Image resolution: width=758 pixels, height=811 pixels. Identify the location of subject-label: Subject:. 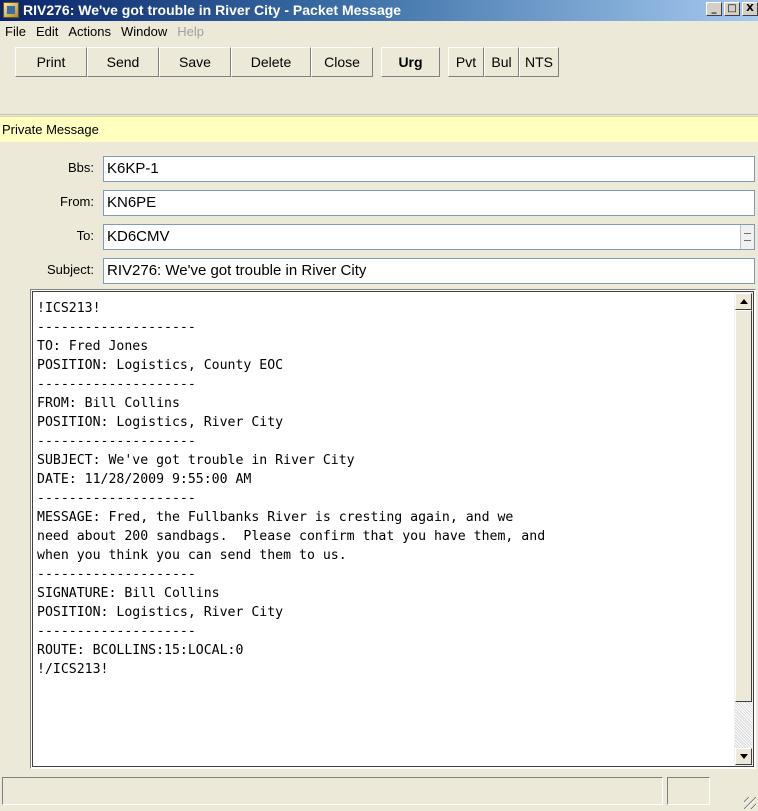
(70, 269).